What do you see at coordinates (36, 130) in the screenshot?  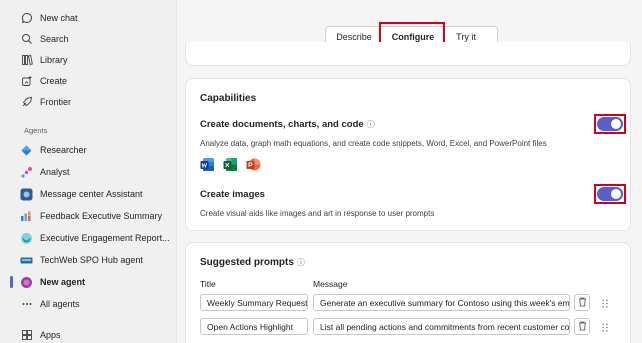 I see `agents-section-label: Agents` at bounding box center [36, 130].